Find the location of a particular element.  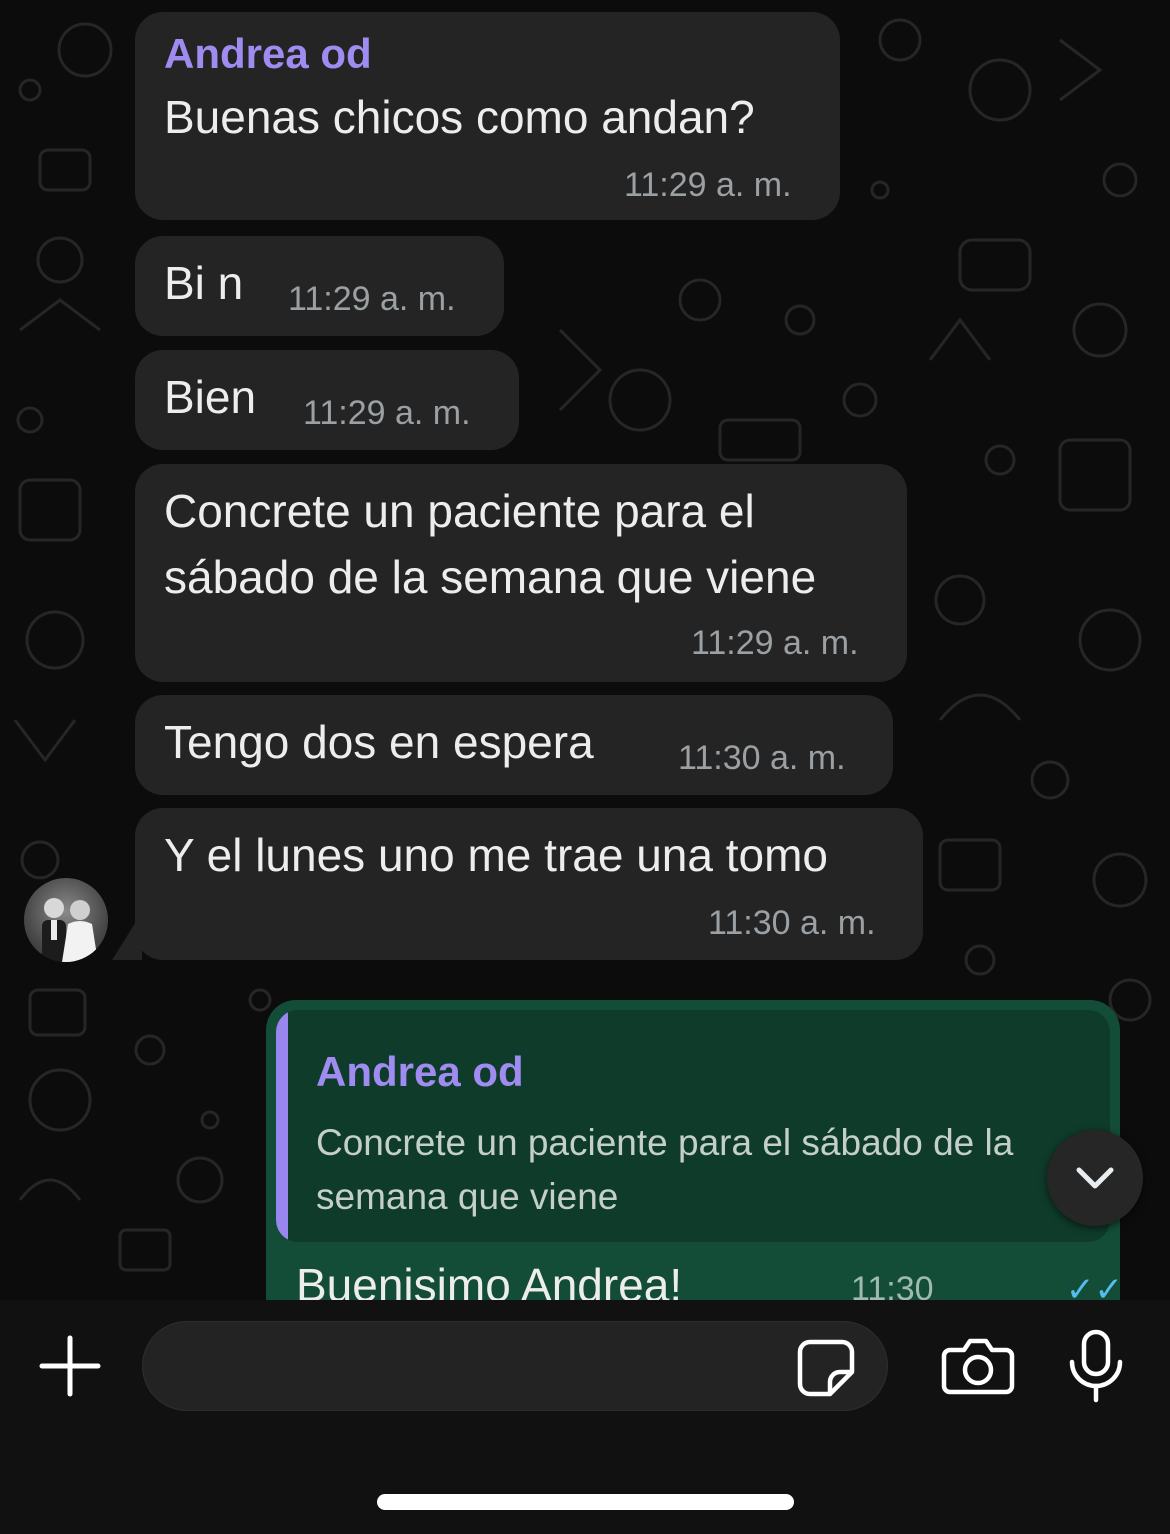

message-bubble: Bi n 11:29 a. m. is located at coordinates (319, 286).